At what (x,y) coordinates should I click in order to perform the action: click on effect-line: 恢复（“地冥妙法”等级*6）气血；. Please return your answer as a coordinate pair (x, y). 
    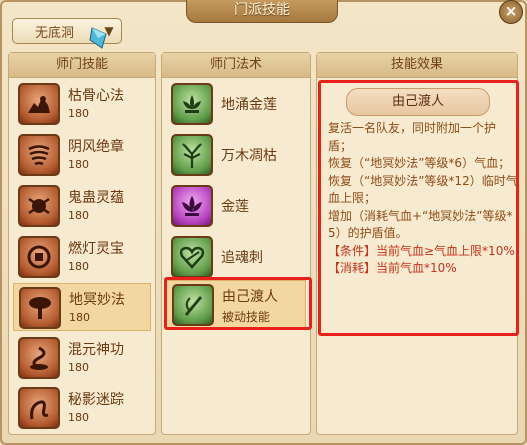
    Looking at the image, I should click on (419, 163).